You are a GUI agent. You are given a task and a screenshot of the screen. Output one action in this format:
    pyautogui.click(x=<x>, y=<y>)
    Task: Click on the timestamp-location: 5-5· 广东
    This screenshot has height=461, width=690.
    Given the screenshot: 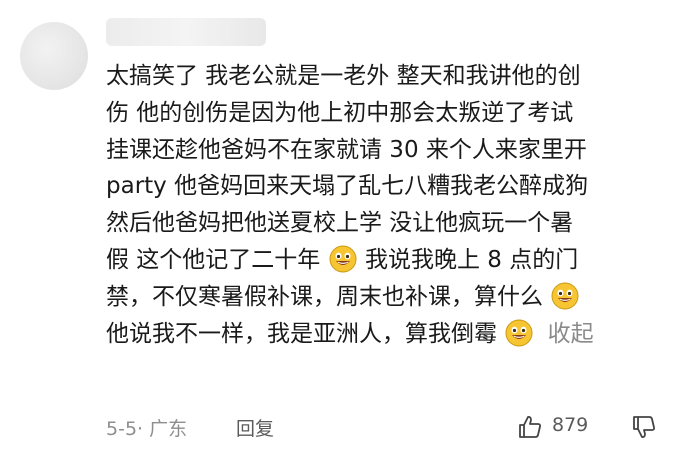 What is the action you would take?
    pyautogui.click(x=147, y=429)
    